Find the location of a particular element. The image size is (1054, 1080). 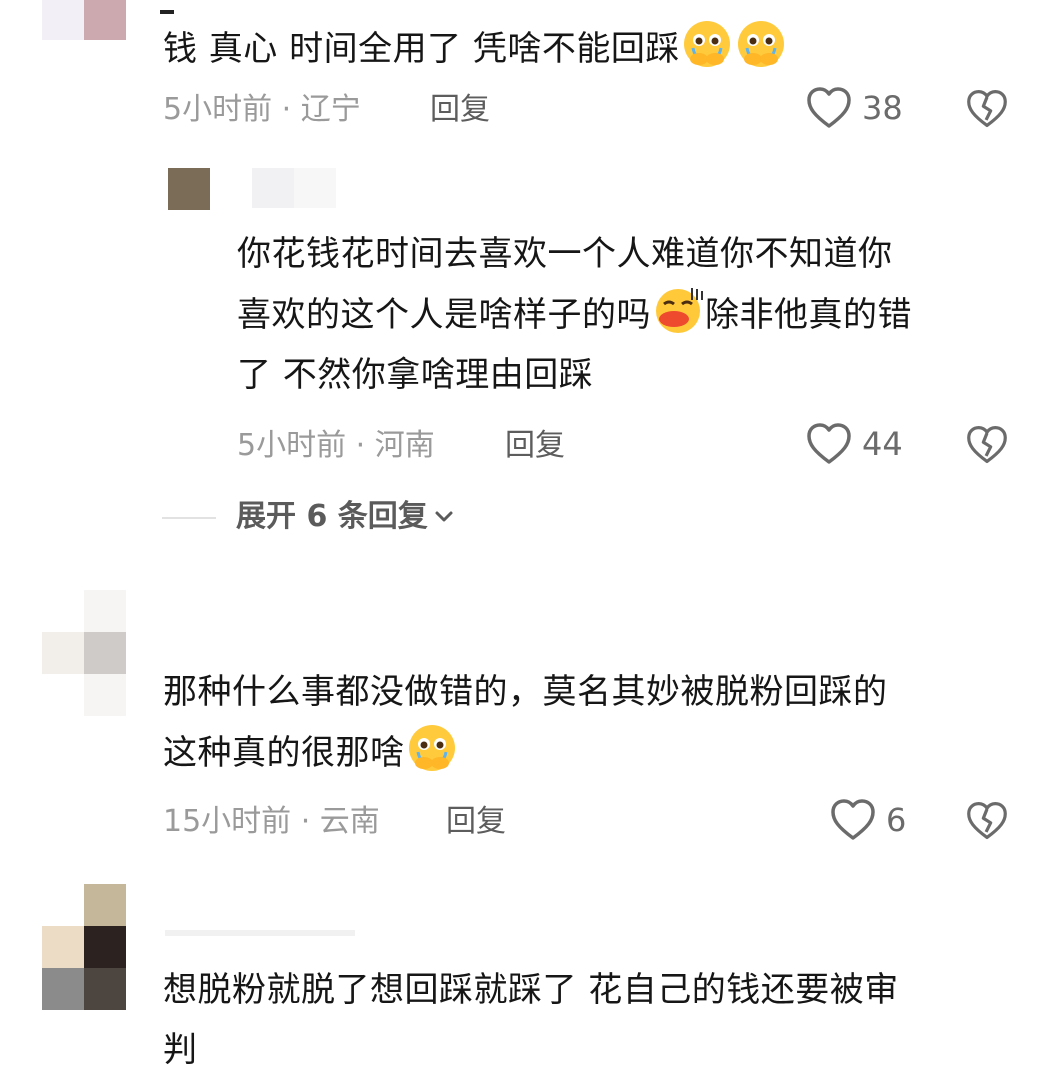

comment-meta: 15小时前 · 云南 is located at coordinates (271, 822).